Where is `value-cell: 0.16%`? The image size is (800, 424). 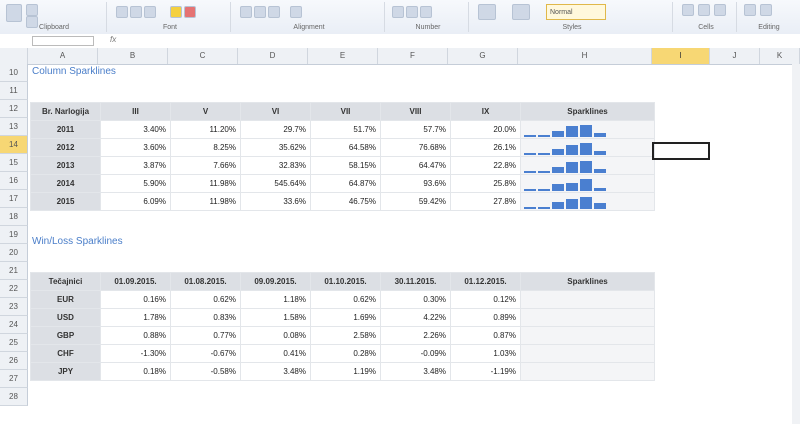
value-cell: 0.16% is located at coordinates (135, 299).